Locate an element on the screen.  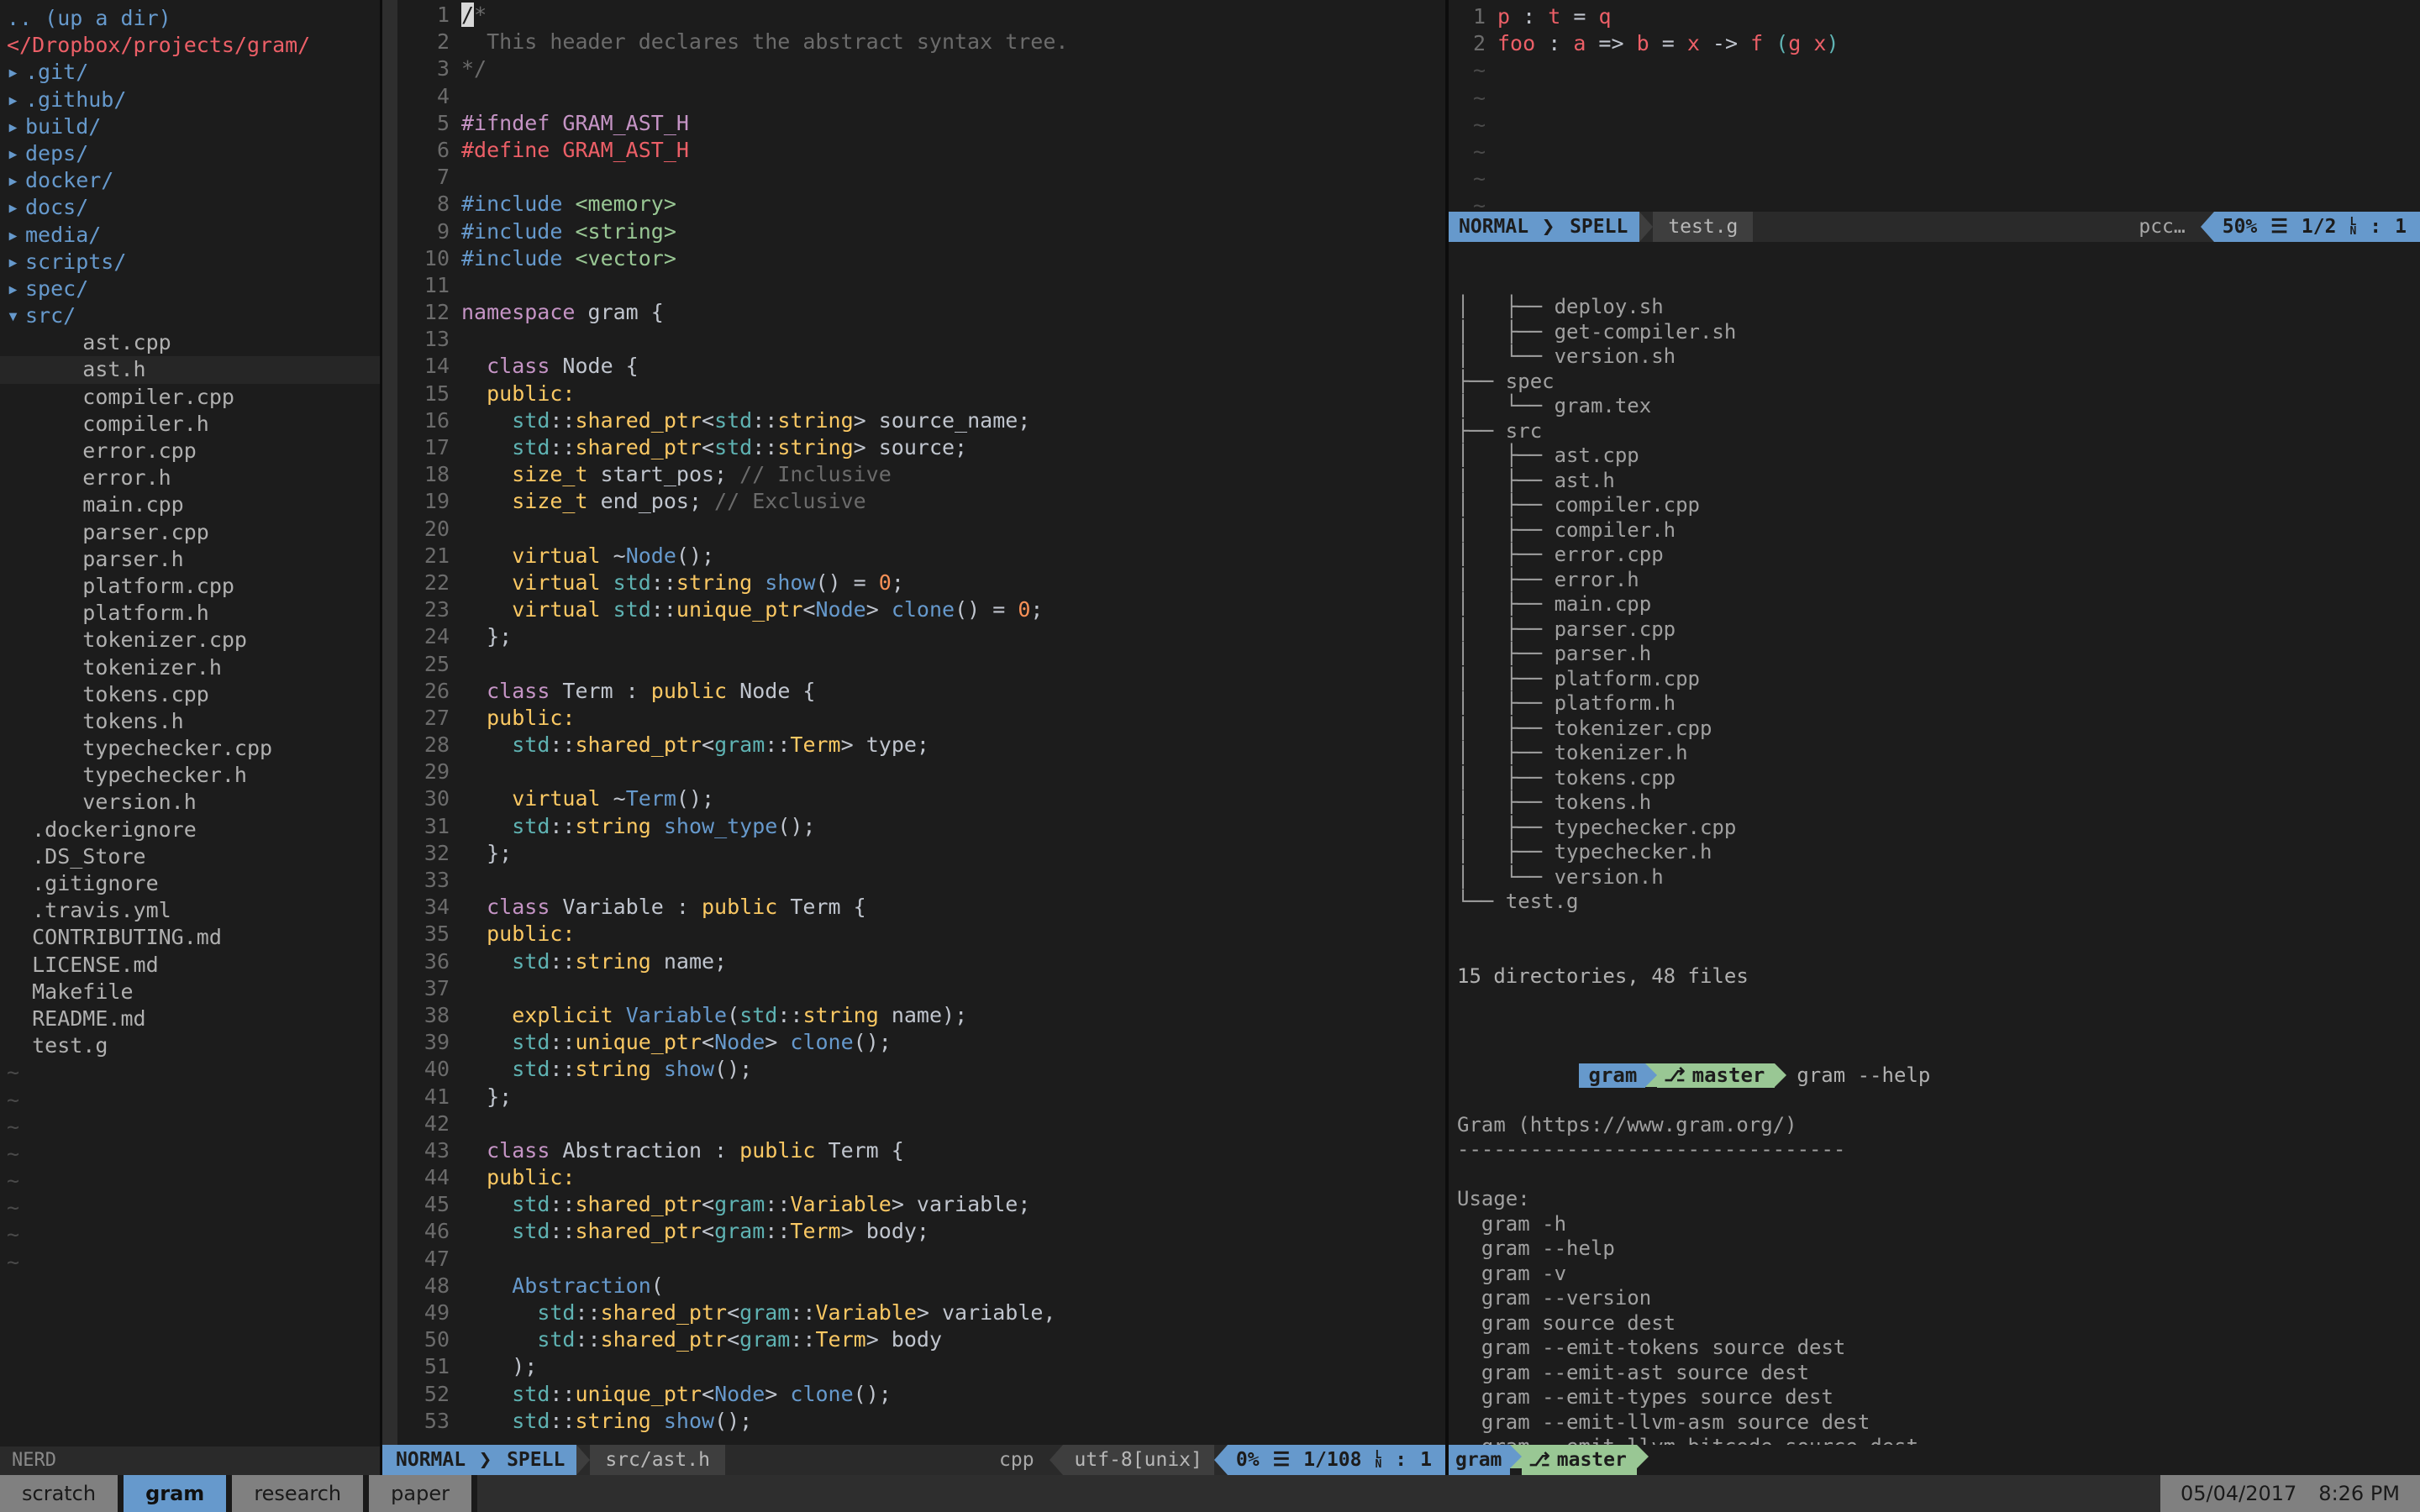
nerdtree-file-errorh: error.h is located at coordinates (191, 478).